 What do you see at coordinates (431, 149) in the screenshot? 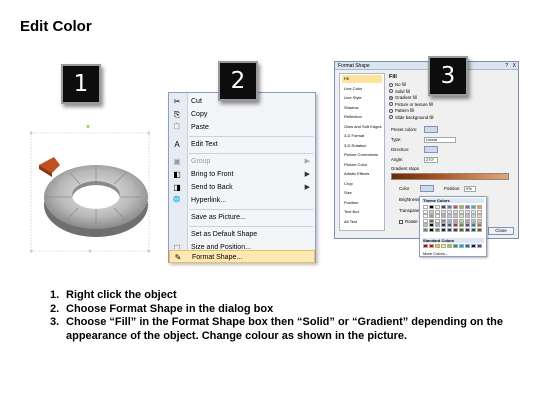
I see `direction-dropdown` at bounding box center [431, 149].